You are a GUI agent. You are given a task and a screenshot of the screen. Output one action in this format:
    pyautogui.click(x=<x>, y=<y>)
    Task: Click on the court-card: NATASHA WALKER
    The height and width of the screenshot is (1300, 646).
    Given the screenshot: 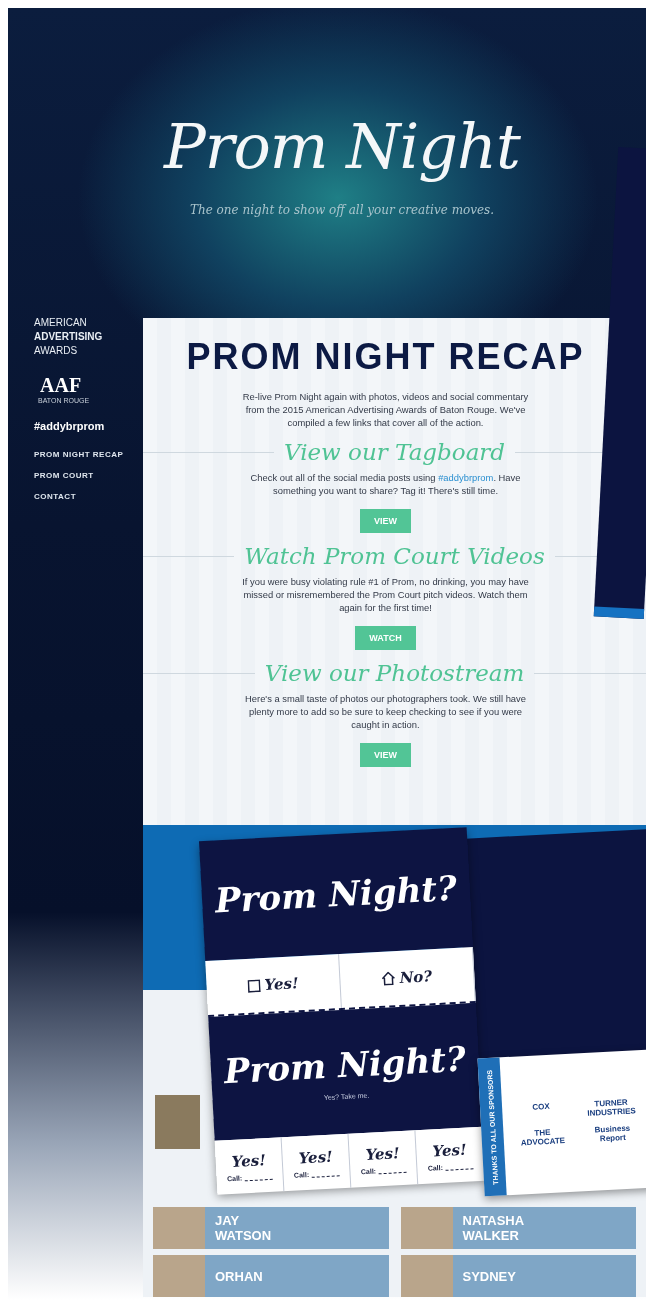 What is the action you would take?
    pyautogui.click(x=518, y=1228)
    